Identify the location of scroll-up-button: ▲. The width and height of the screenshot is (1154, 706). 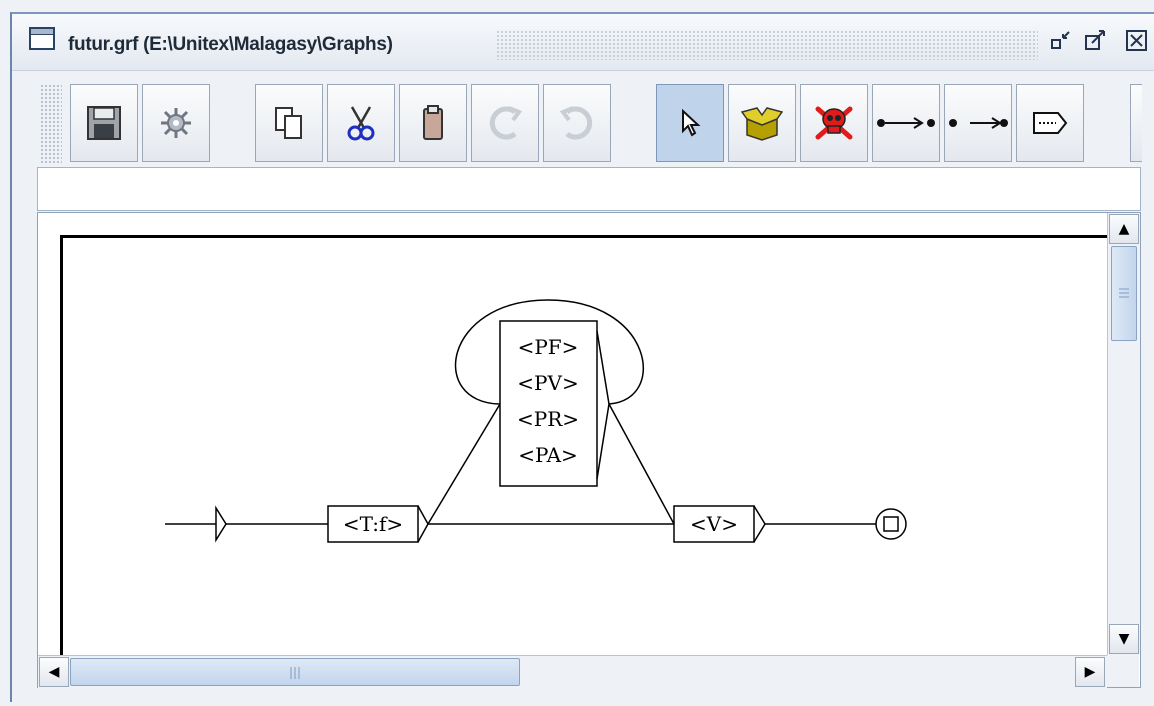
(1124, 229).